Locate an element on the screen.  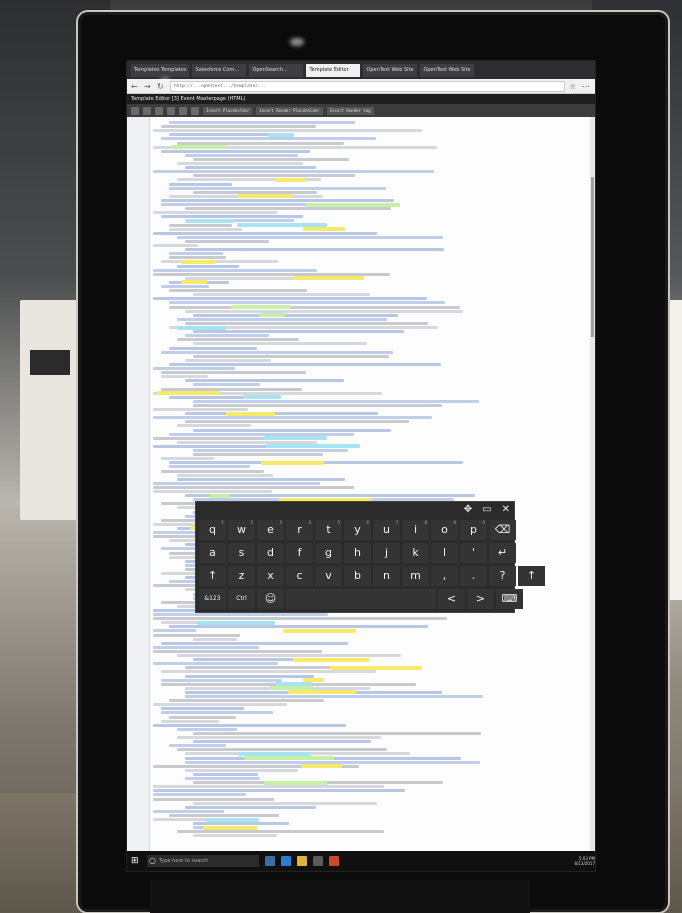
key-label: n is located at coordinates (386, 575).